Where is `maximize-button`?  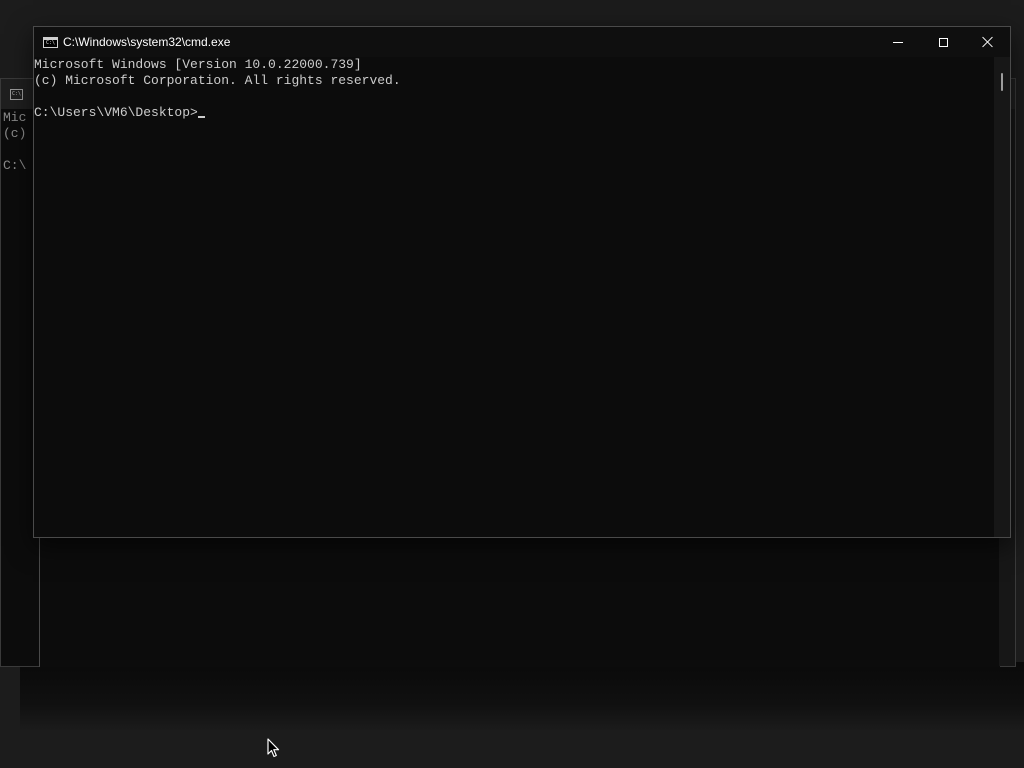
maximize-button is located at coordinates (943, 42).